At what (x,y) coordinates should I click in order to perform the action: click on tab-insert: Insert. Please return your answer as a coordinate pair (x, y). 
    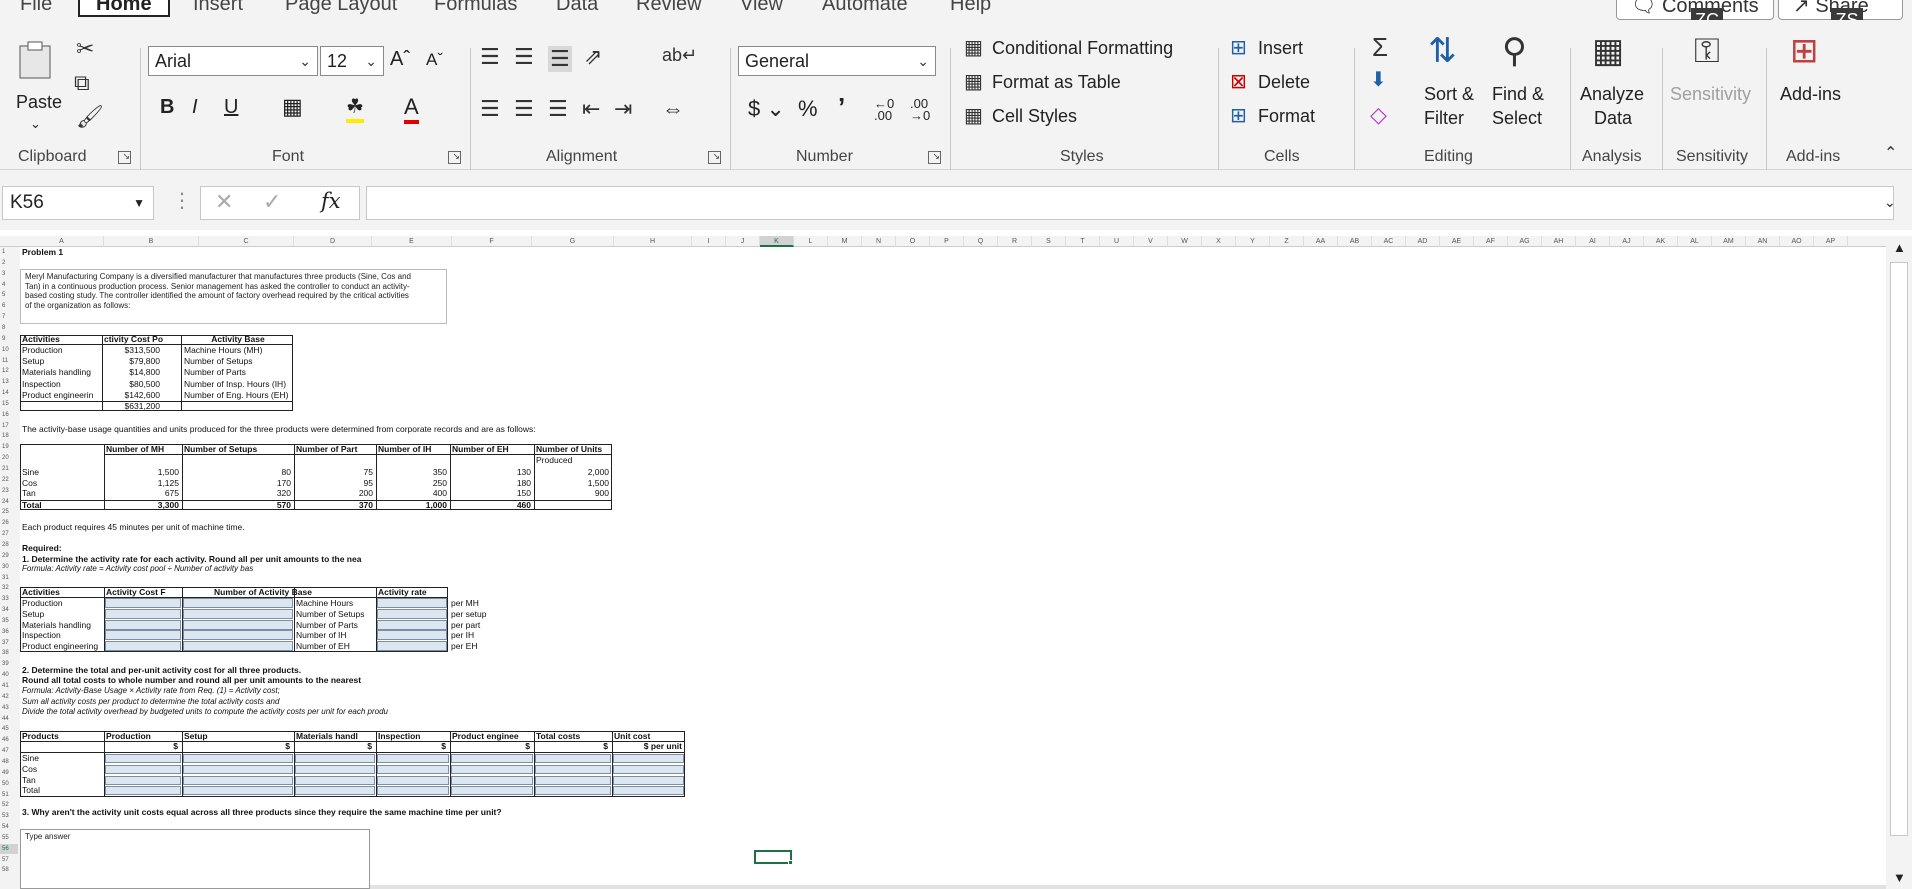
    Looking at the image, I should click on (218, 8).